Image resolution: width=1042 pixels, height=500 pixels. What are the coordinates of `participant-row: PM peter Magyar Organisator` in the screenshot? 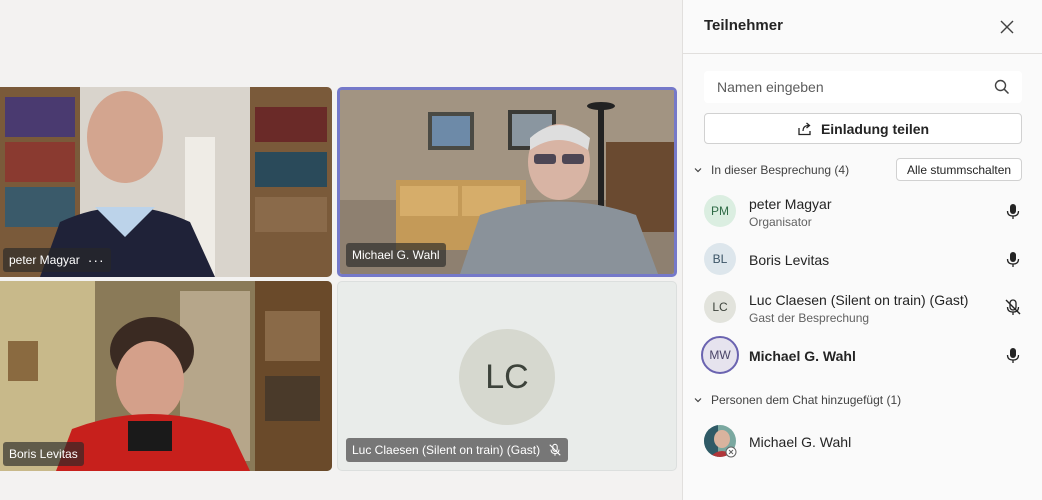 It's located at (862, 213).